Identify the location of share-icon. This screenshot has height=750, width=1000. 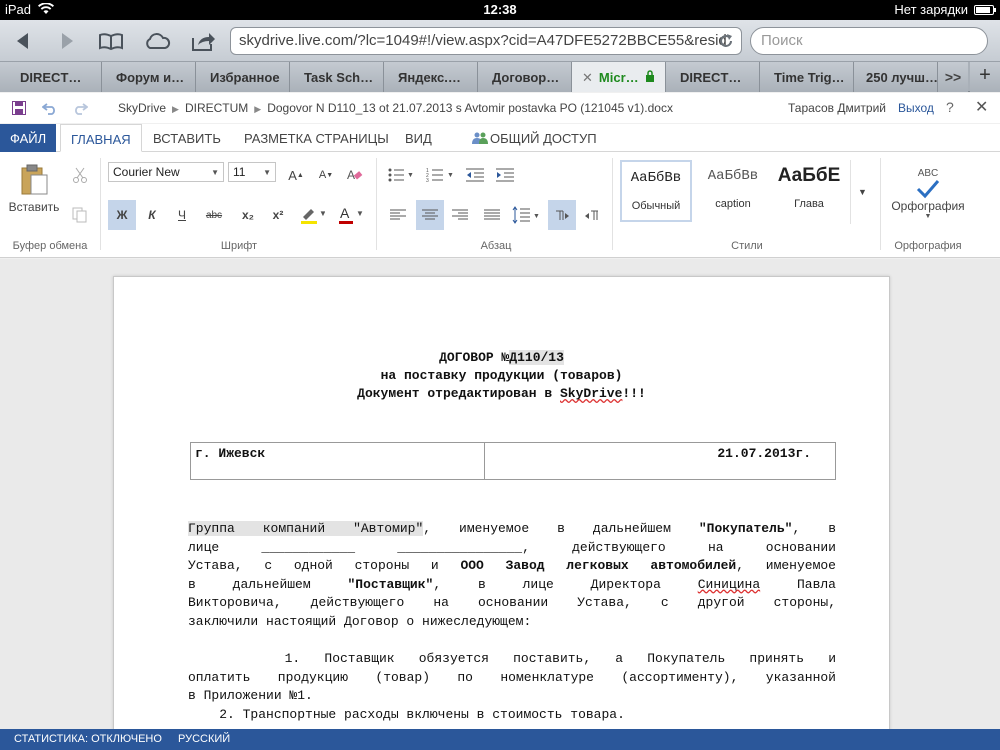
(203, 41).